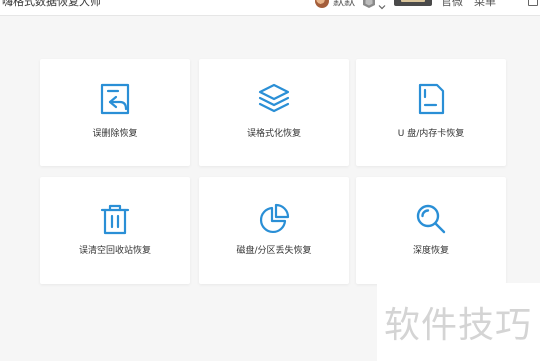 The height and width of the screenshot is (361, 540). What do you see at coordinates (431, 134) in the screenshot?
I see `card-label: U 盘/内存卡恢复` at bounding box center [431, 134].